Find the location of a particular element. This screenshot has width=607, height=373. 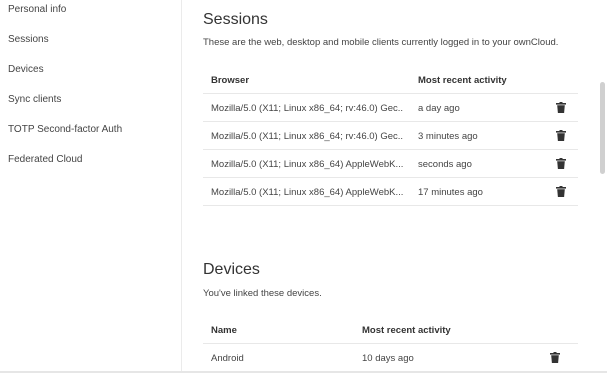

device-activity: 10 days ago is located at coordinates (388, 358).